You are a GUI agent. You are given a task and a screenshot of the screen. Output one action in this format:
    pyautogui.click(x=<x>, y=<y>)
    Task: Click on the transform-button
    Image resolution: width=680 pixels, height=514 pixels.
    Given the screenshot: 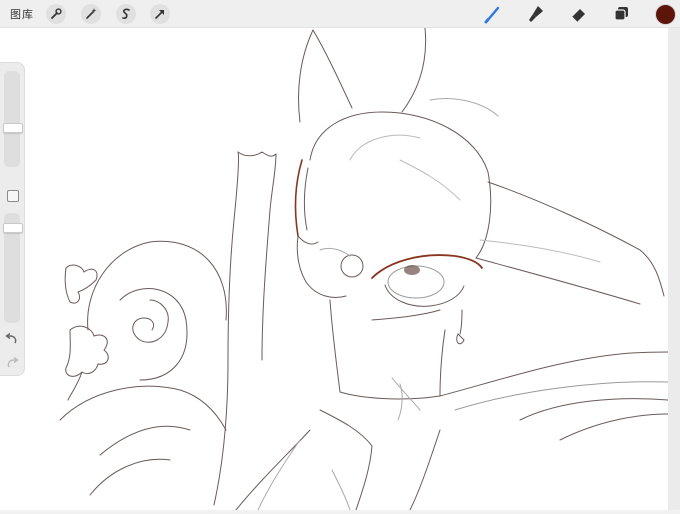 What is the action you would take?
    pyautogui.click(x=160, y=14)
    